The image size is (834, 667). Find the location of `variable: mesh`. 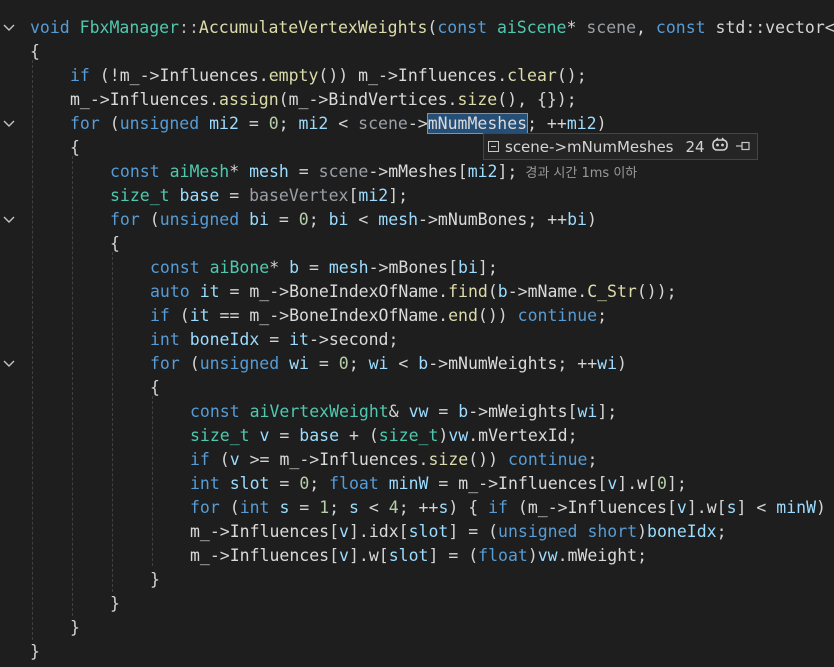

variable: mesh is located at coordinates (269, 171).